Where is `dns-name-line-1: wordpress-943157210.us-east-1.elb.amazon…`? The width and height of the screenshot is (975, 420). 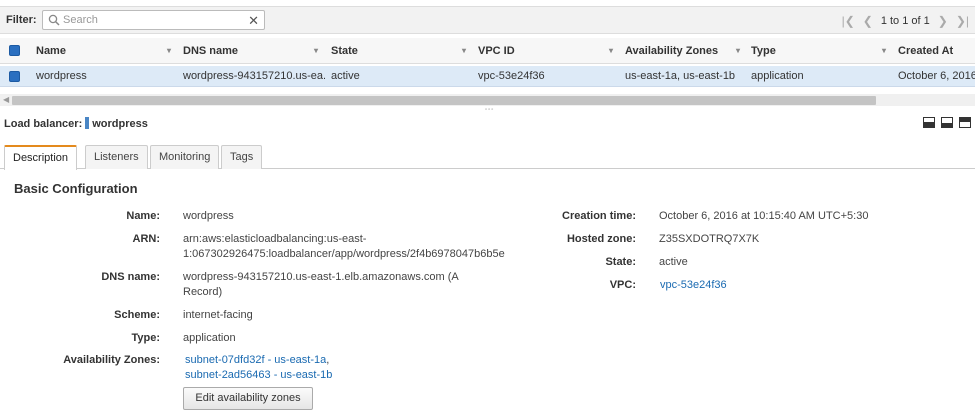 dns-name-line-1: wordpress-943157210.us-east-1.elb.amazon… is located at coordinates (321, 277).